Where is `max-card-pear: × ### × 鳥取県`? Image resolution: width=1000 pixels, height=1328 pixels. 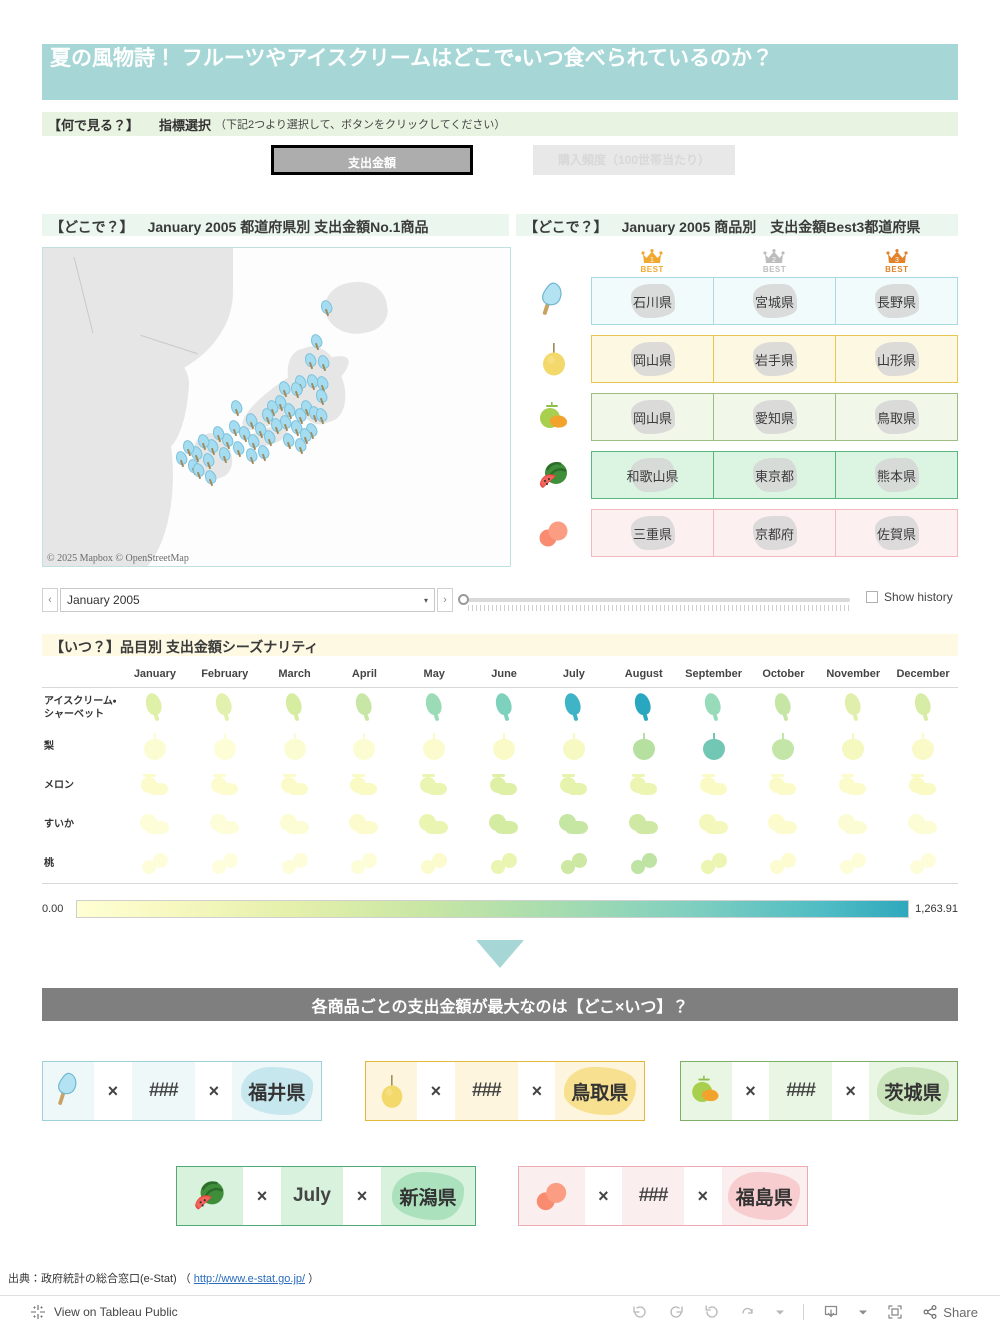 max-card-pear: × ### × 鳥取県 is located at coordinates (505, 1091).